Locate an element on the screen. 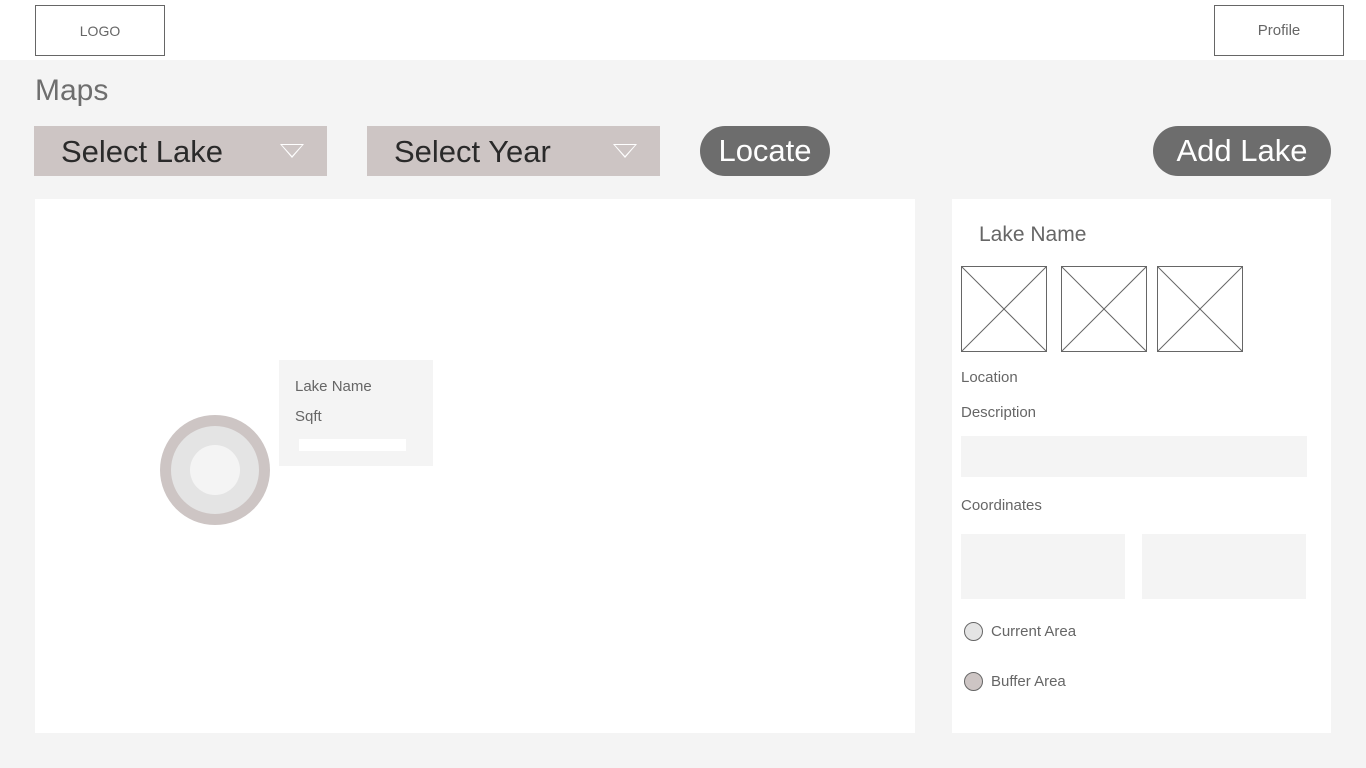 Image resolution: width=1366 pixels, height=768 pixels. select-year-dropdown: Select Year is located at coordinates (513, 151).